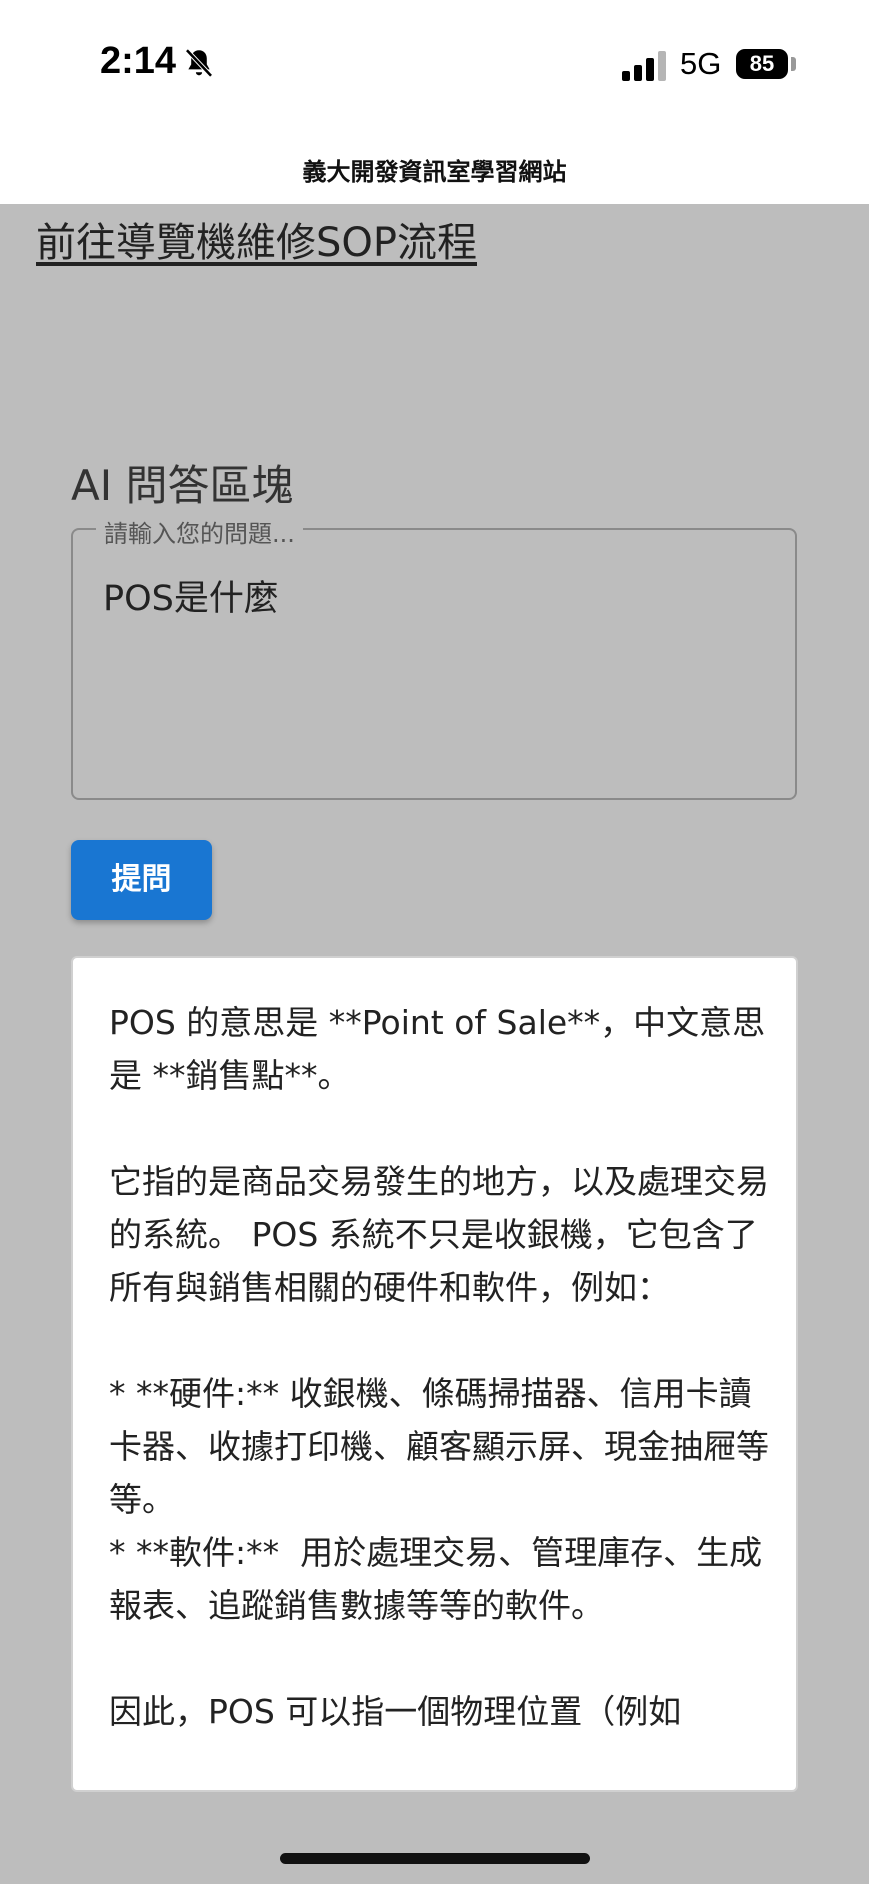 The width and height of the screenshot is (869, 1884). What do you see at coordinates (762, 64) in the screenshot?
I see `battery-icon: 85` at bounding box center [762, 64].